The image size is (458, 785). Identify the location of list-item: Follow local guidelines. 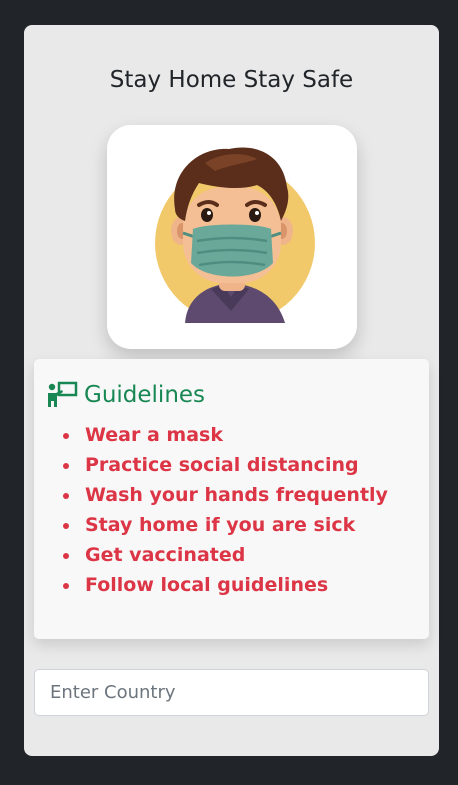
(224, 588).